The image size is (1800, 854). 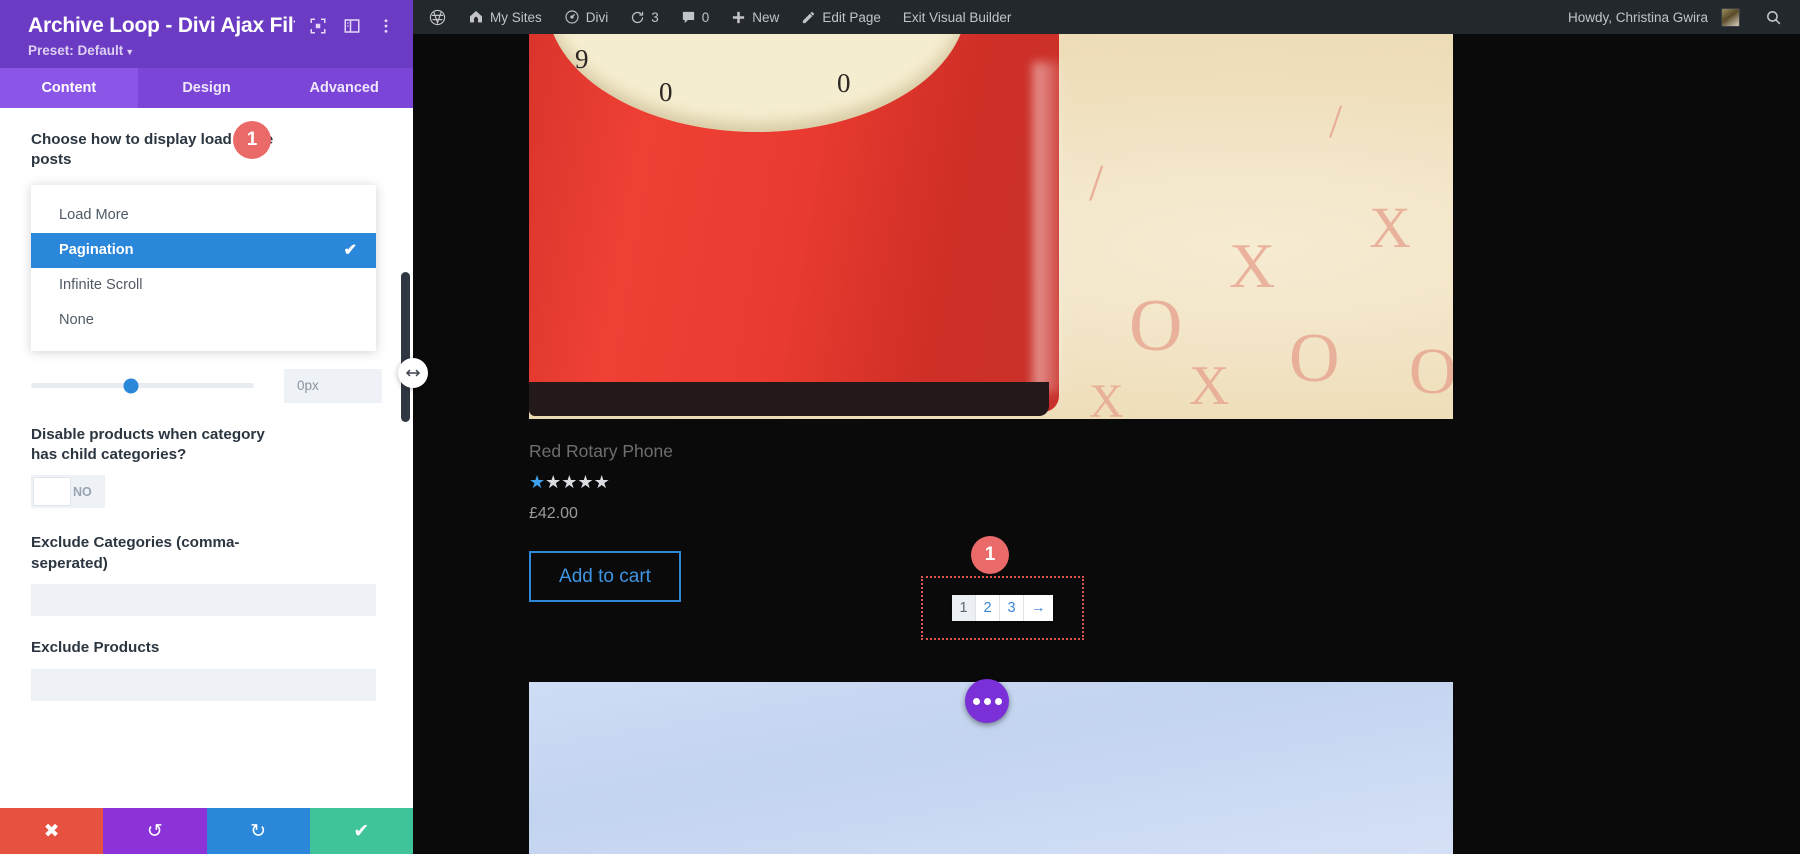 I want to click on pagination-highlight-box: 1 2 3 →, so click(x=1002, y=608).